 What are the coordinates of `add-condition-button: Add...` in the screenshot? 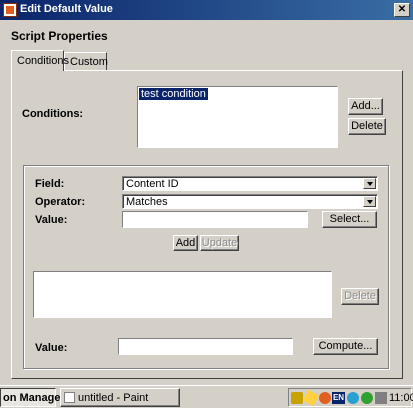 It's located at (365, 106).